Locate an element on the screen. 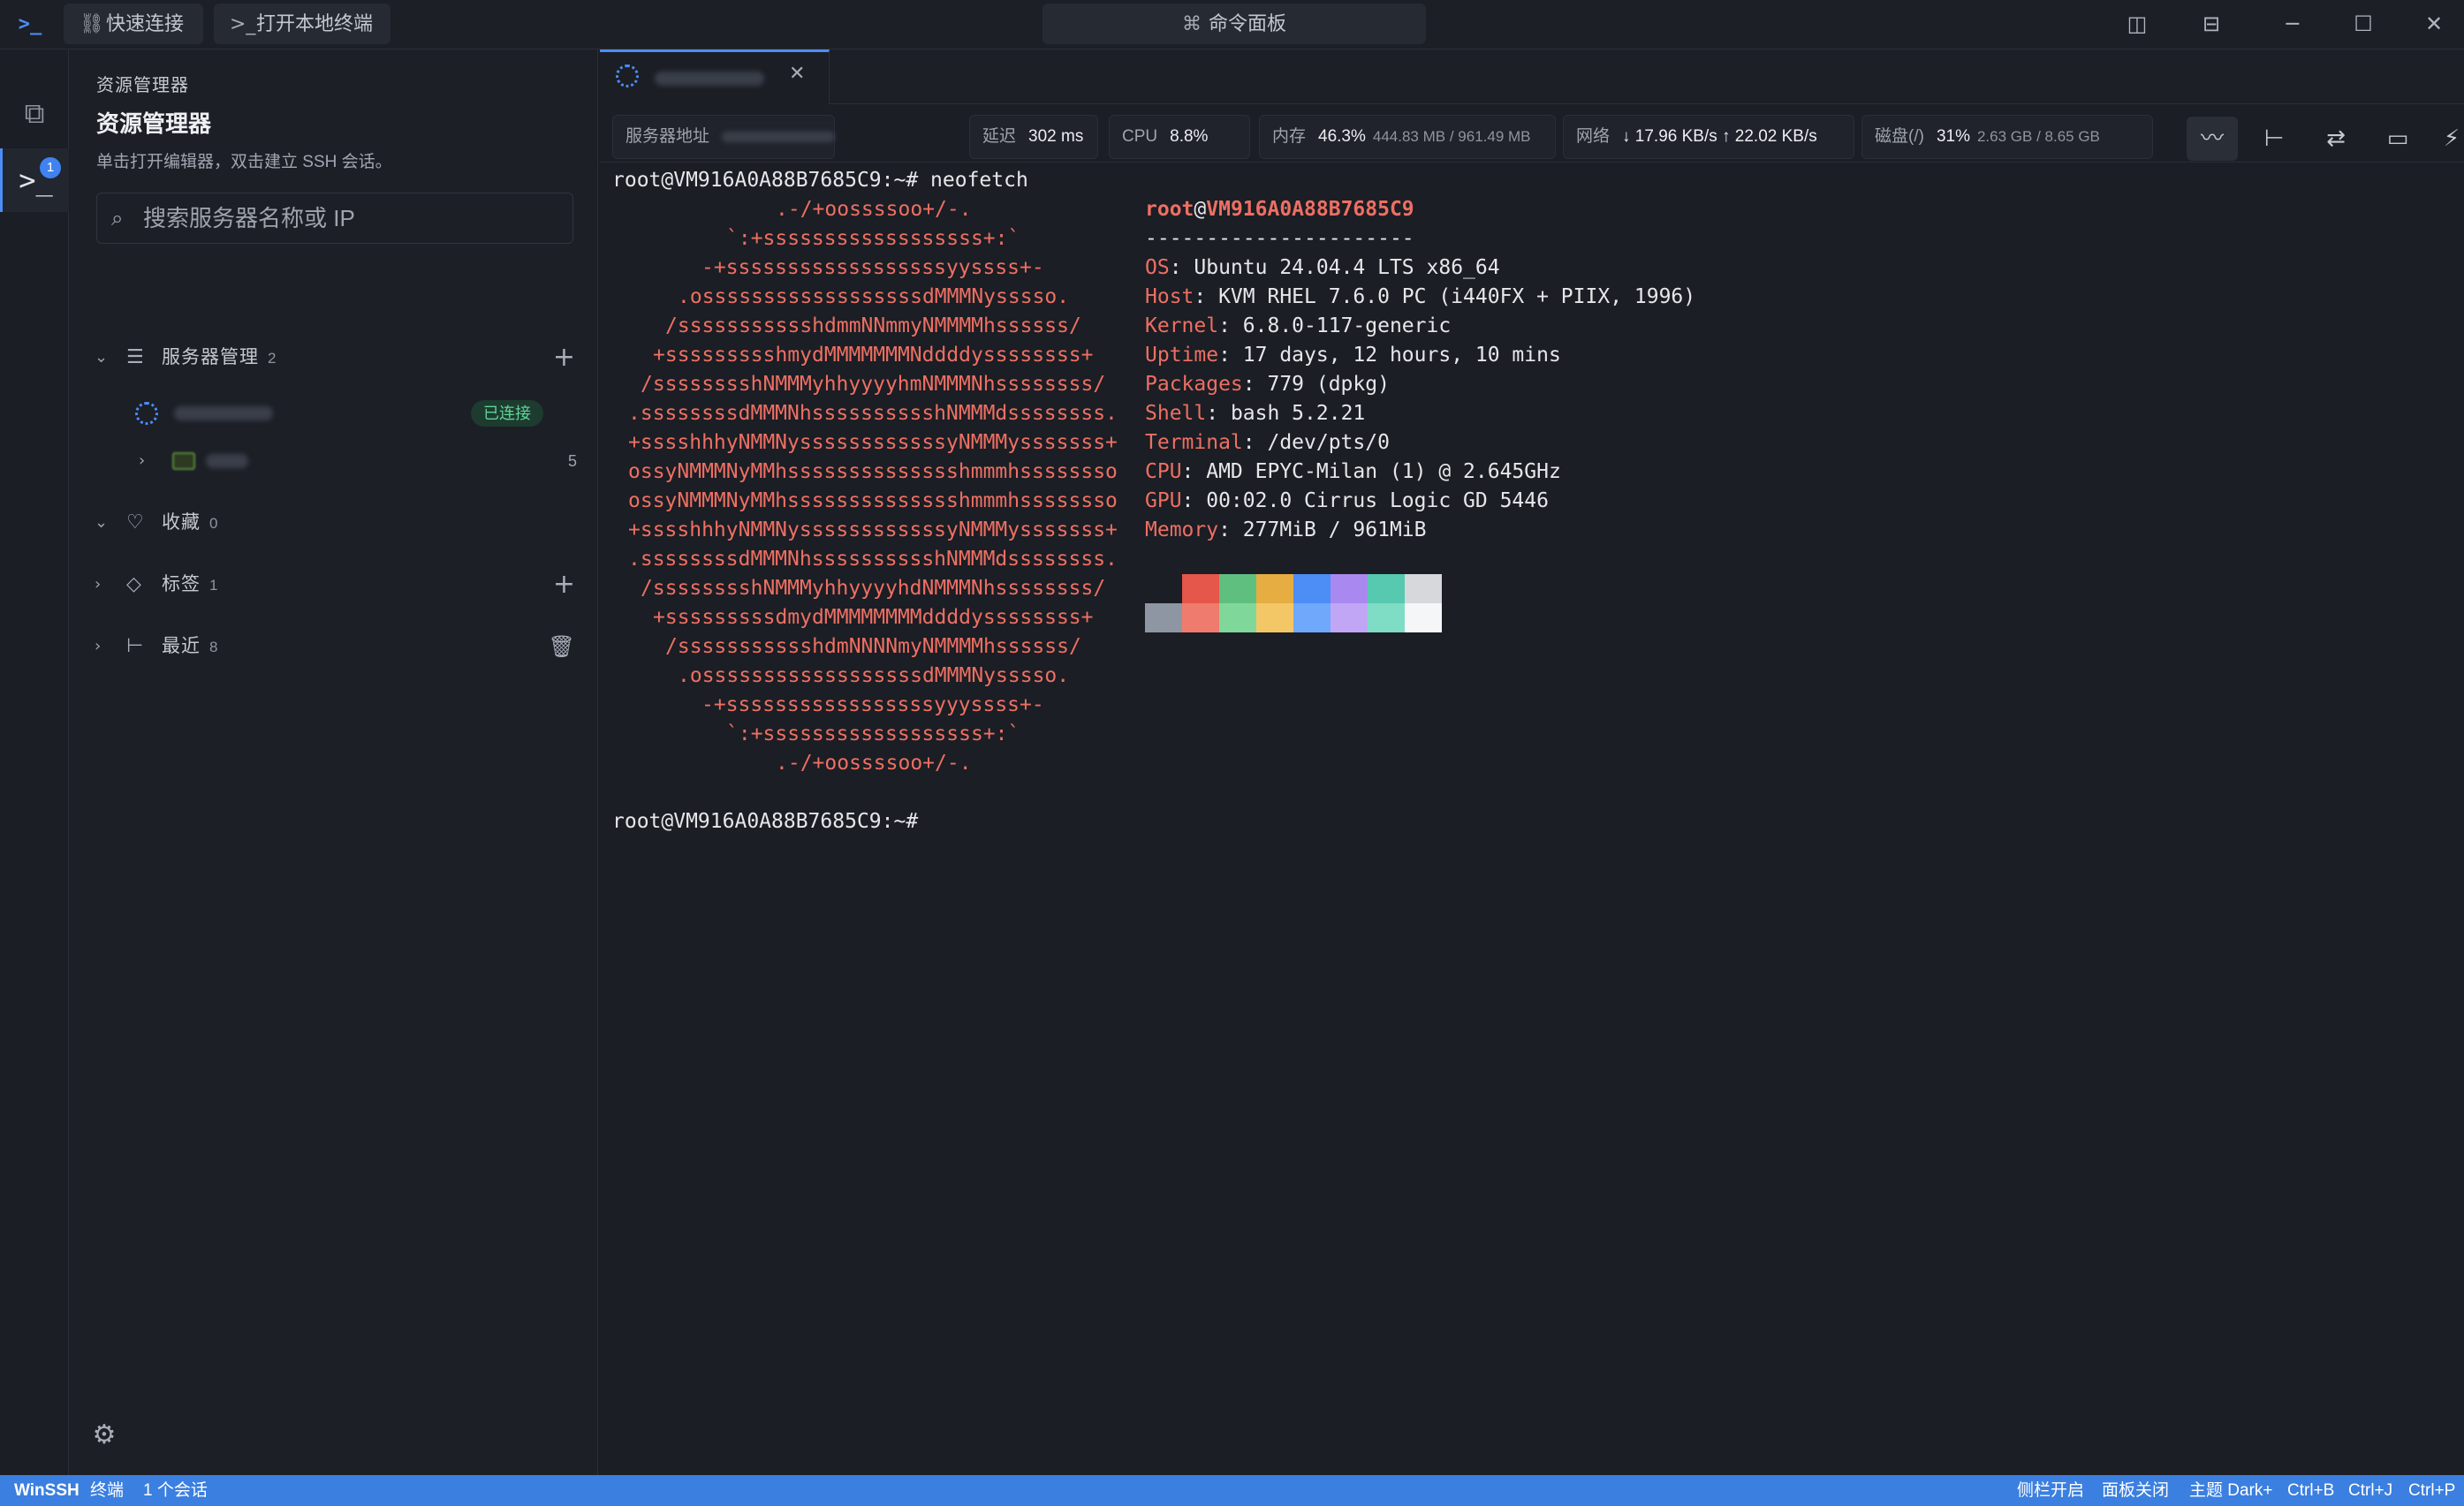 The height and width of the screenshot is (1506, 2464). add-server-icon: + is located at coordinates (564, 358).